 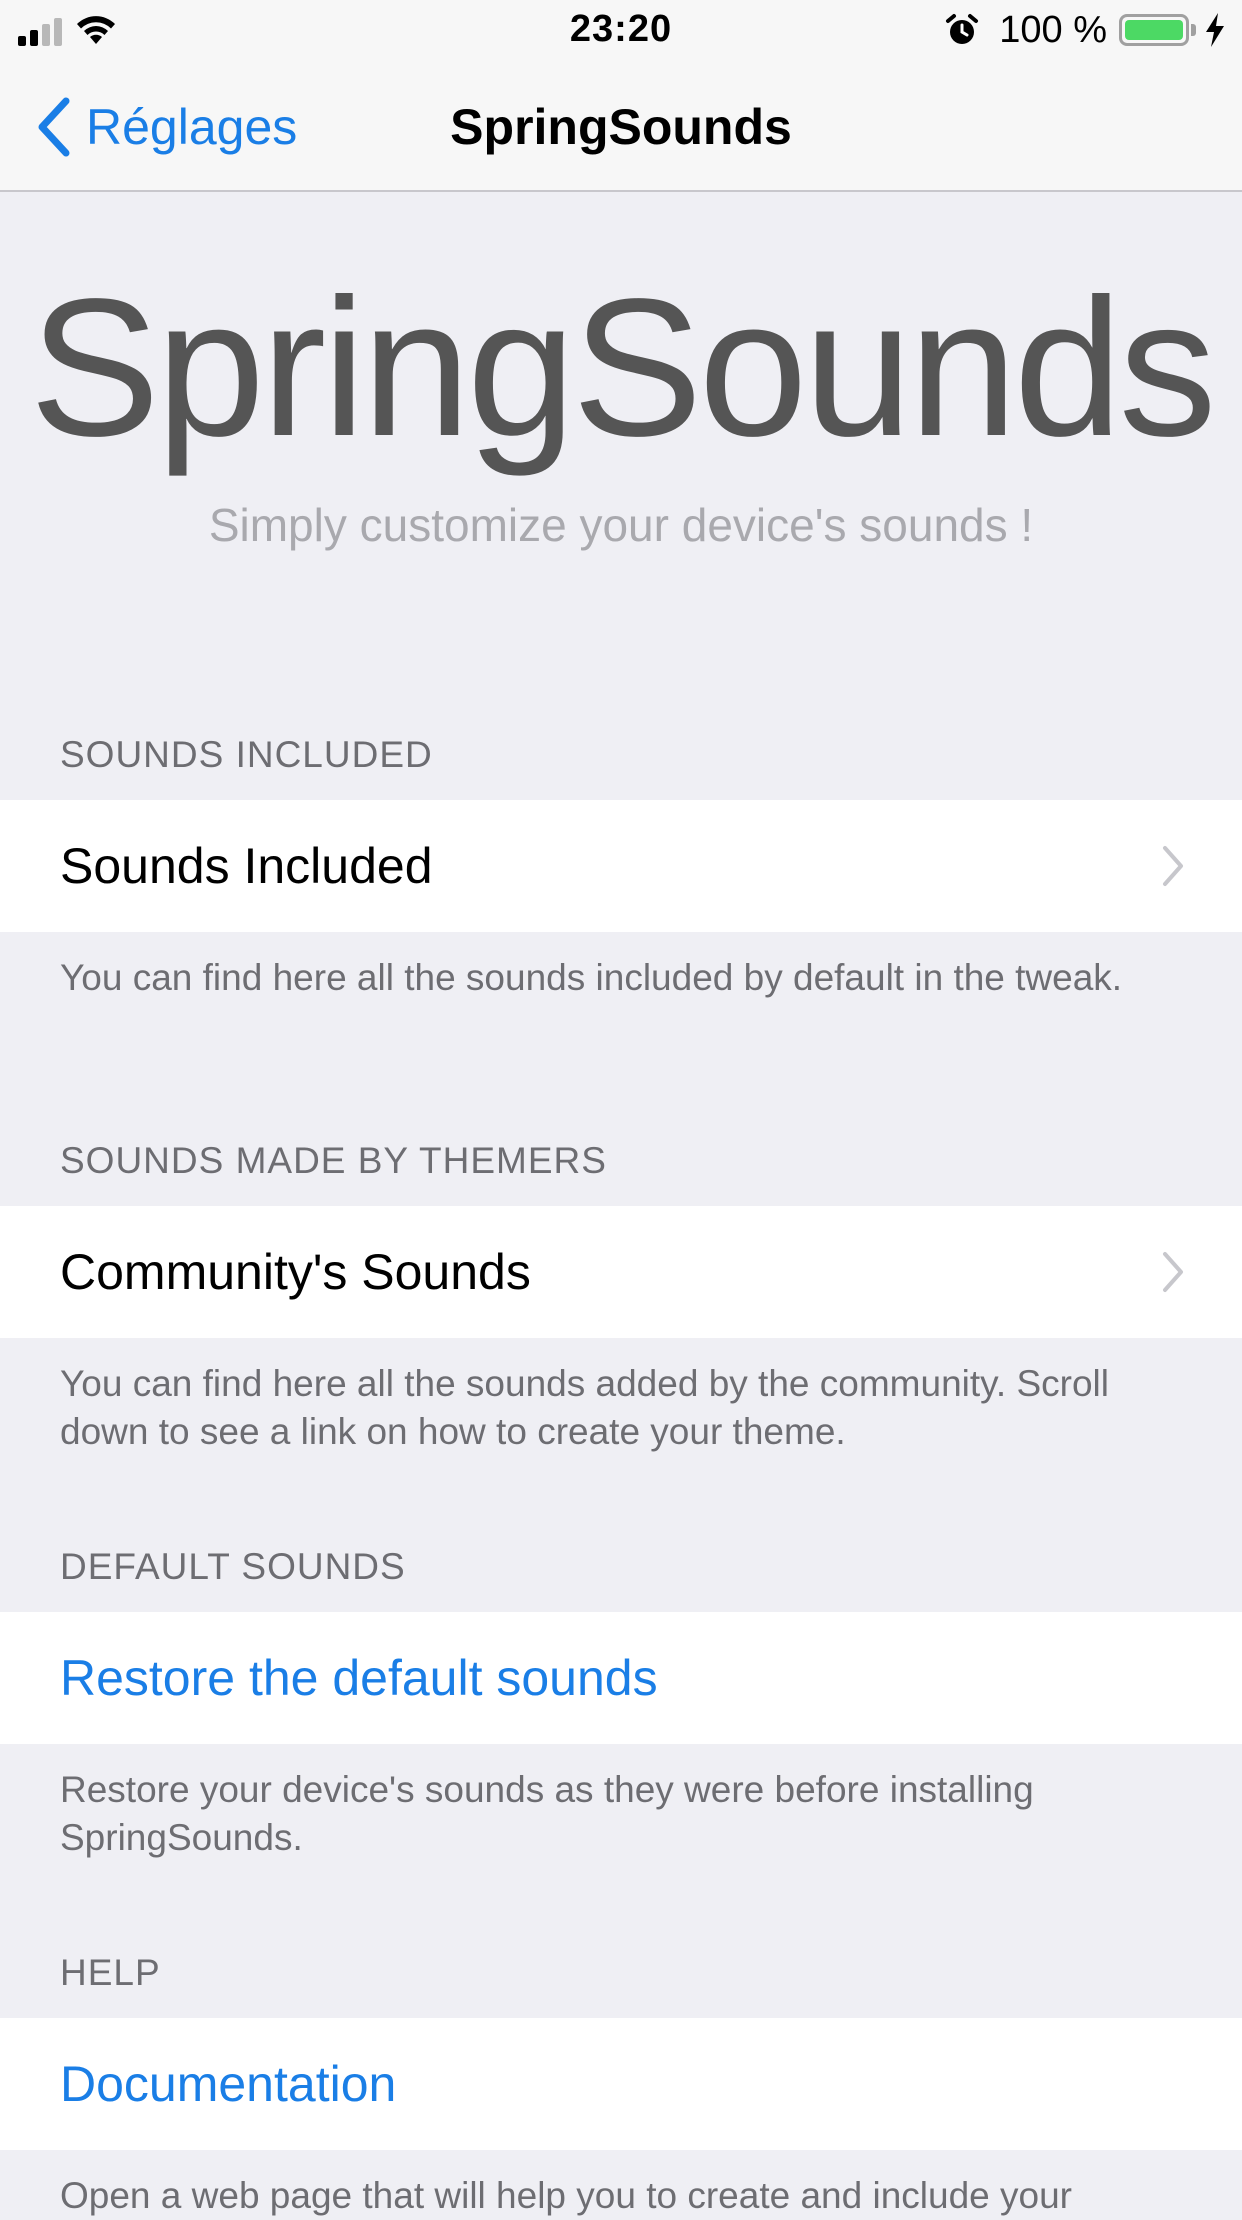 I want to click on cell-label: Sounds Included, so click(x=246, y=866).